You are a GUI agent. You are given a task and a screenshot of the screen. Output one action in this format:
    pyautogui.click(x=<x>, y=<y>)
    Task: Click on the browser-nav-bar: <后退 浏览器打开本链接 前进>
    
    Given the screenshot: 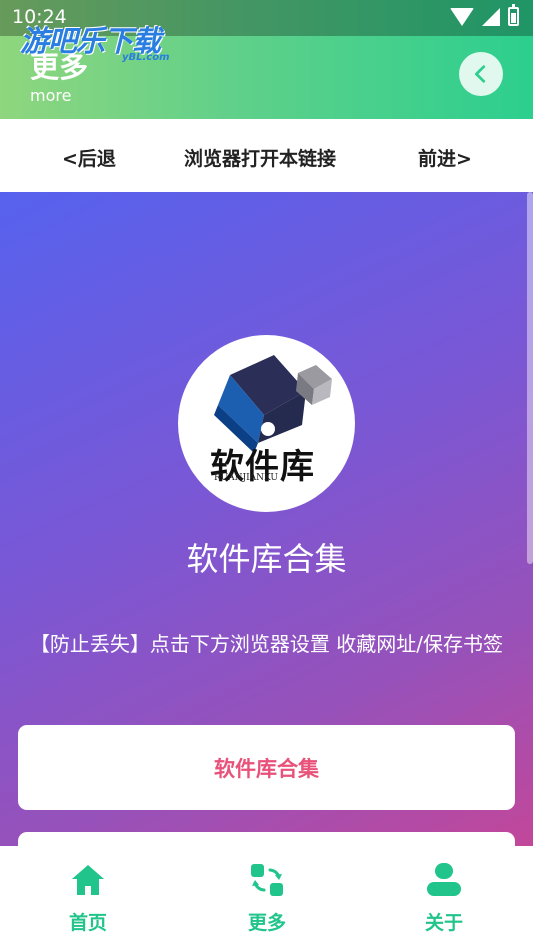 What is the action you would take?
    pyautogui.click(x=266, y=155)
    